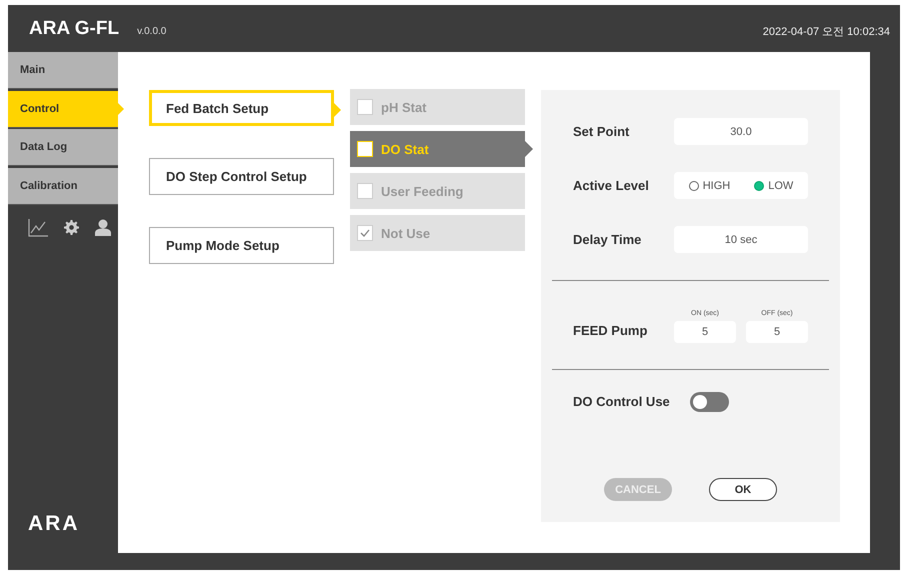  I want to click on settings-icon, so click(71, 228).